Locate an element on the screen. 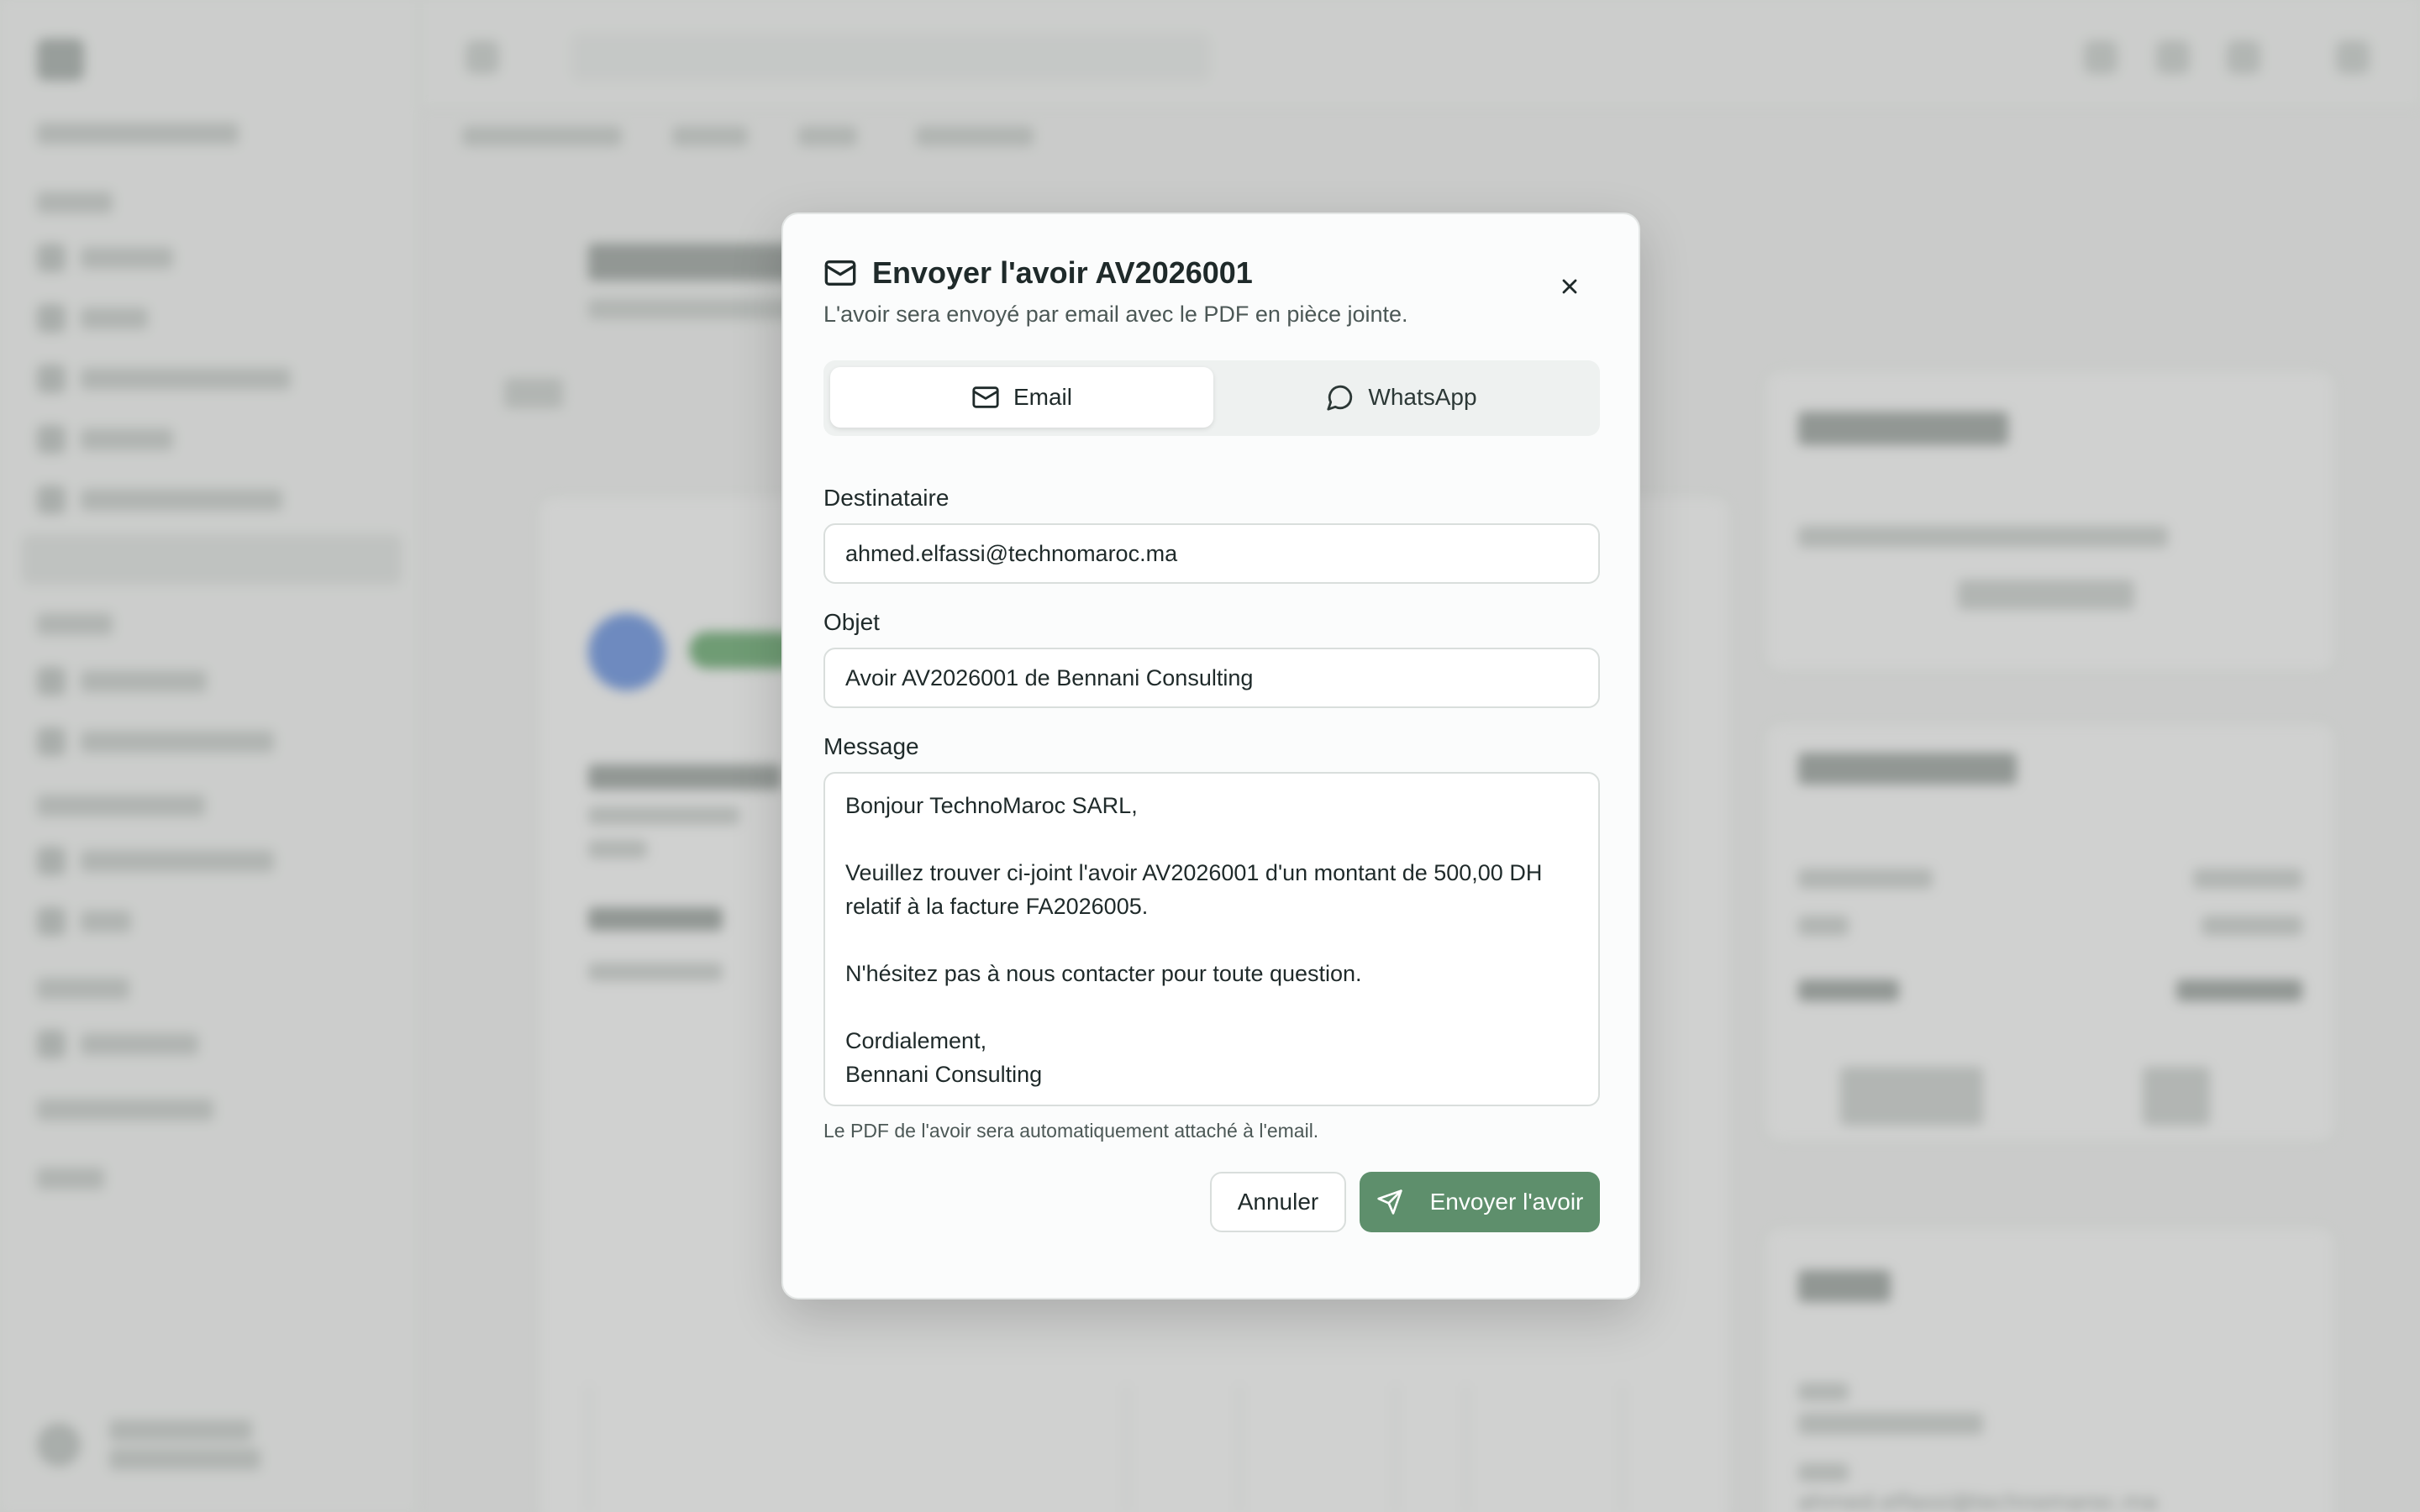 The width and height of the screenshot is (2420, 1512). send-button: Envoyer l'avoir is located at coordinates (1480, 1202).